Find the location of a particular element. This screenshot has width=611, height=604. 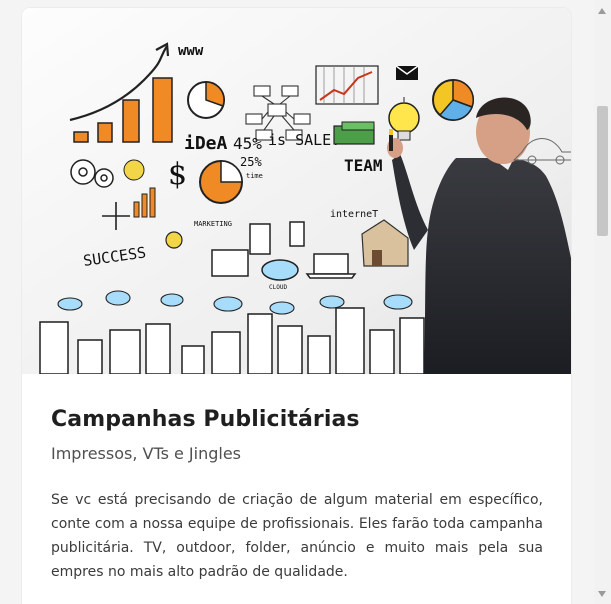

time-sub-label: time is located at coordinates (254, 176).